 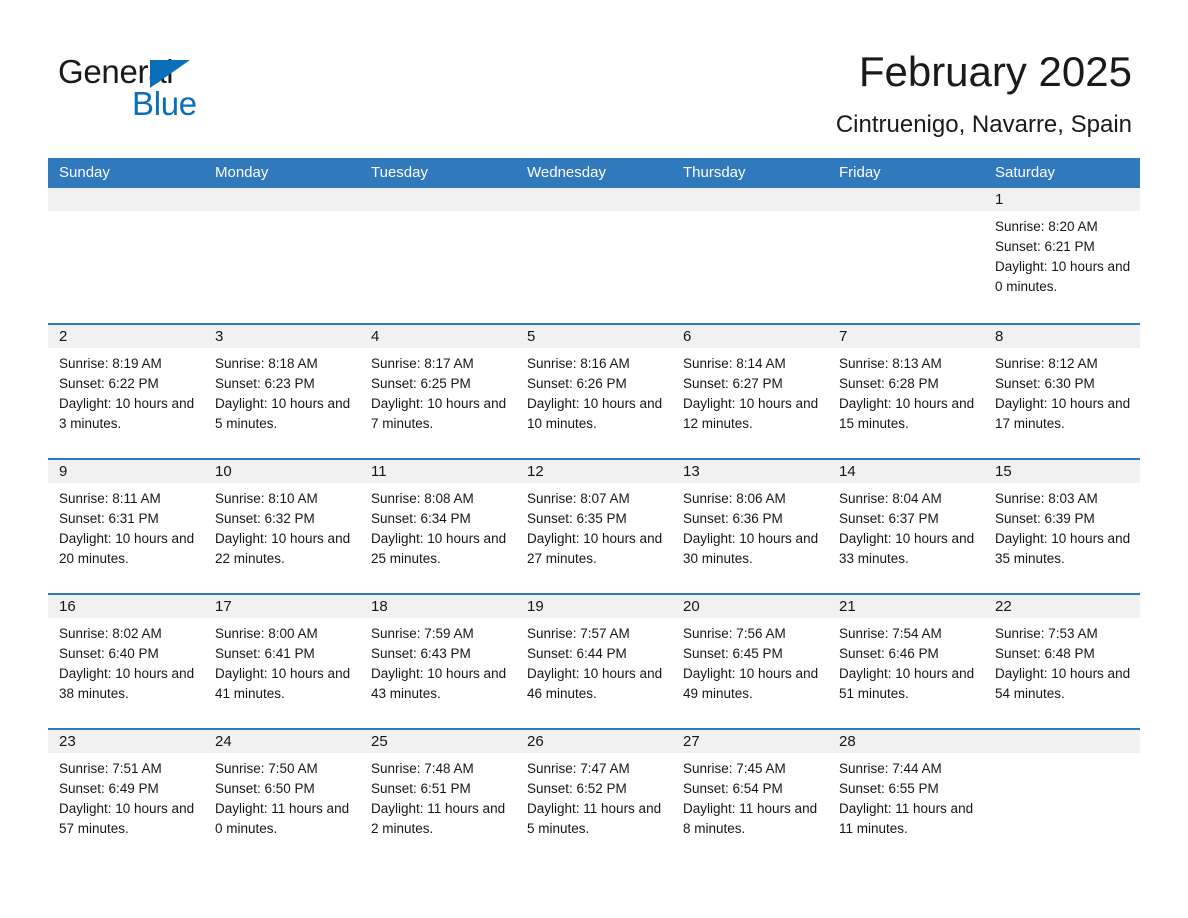 I want to click on daylight-text: Daylight: 10 hours and 54 minutes., so click(x=1063, y=683).